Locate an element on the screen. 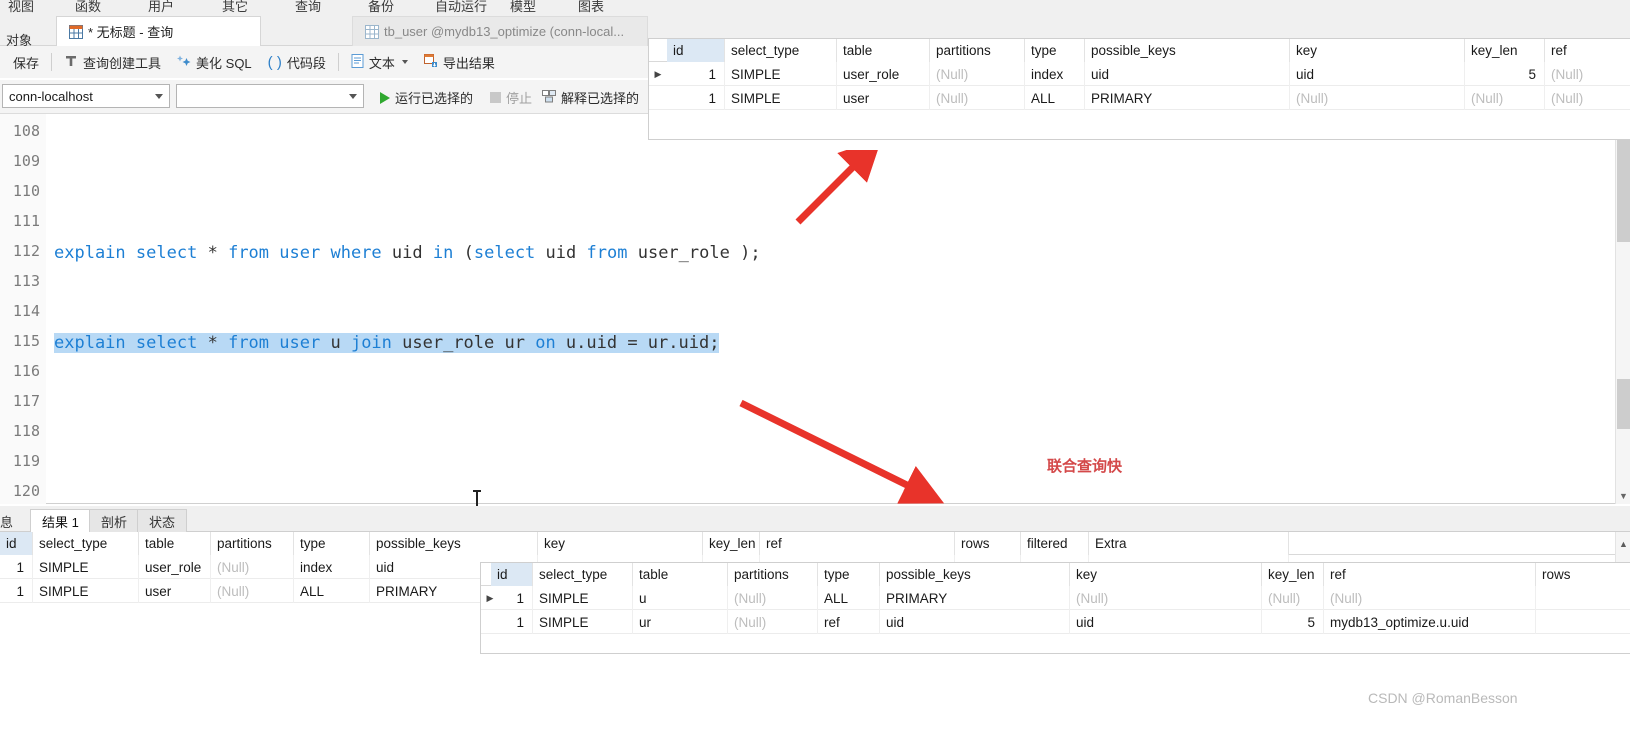  menu-item-3: 其它 is located at coordinates (235, 7).